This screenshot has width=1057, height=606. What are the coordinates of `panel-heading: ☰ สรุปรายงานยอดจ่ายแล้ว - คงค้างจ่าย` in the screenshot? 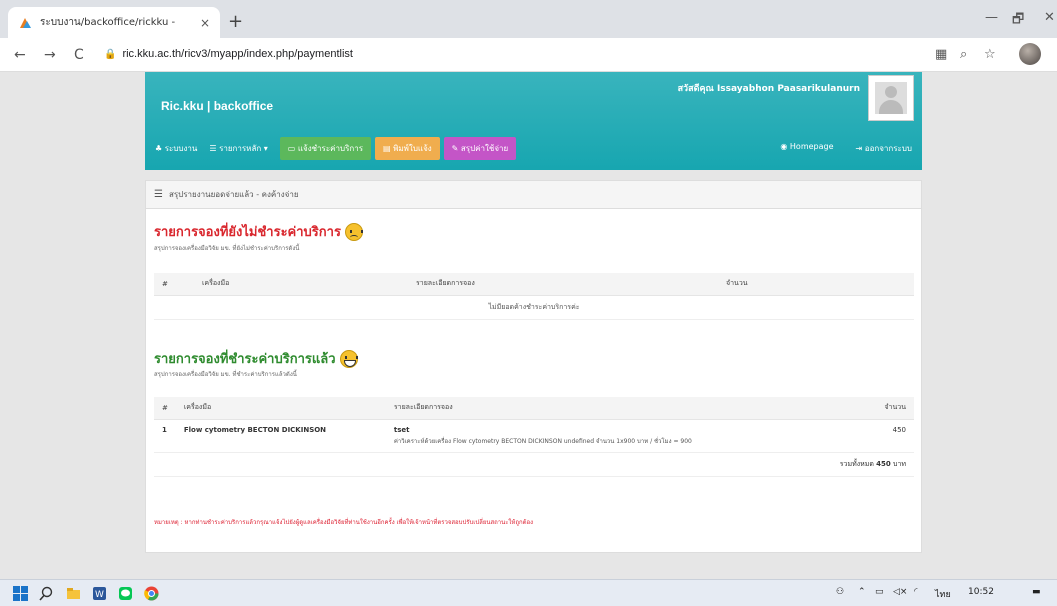 It's located at (533, 195).